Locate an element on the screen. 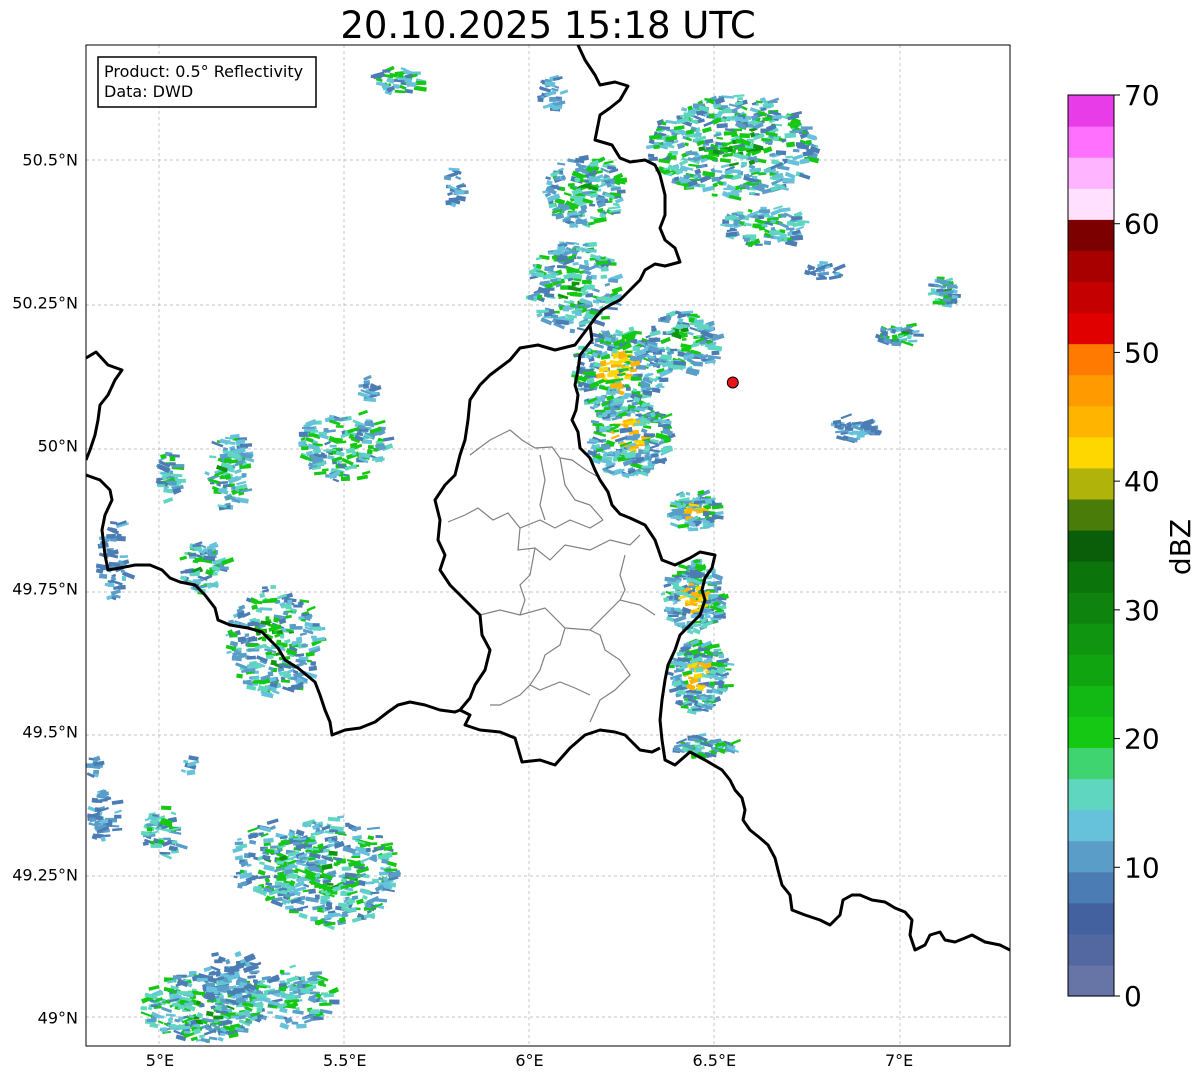 This screenshot has height=1081, width=1202. lon-tick-label: 5.5°E is located at coordinates (345, 1060).